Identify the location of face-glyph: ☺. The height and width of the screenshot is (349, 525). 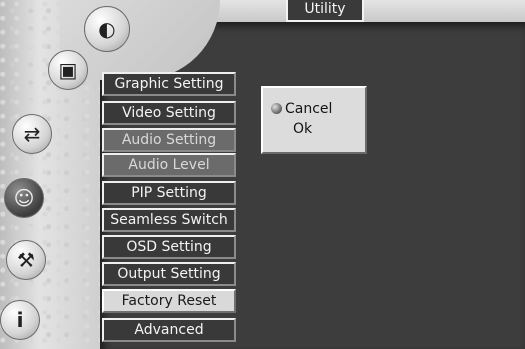
(24, 198).